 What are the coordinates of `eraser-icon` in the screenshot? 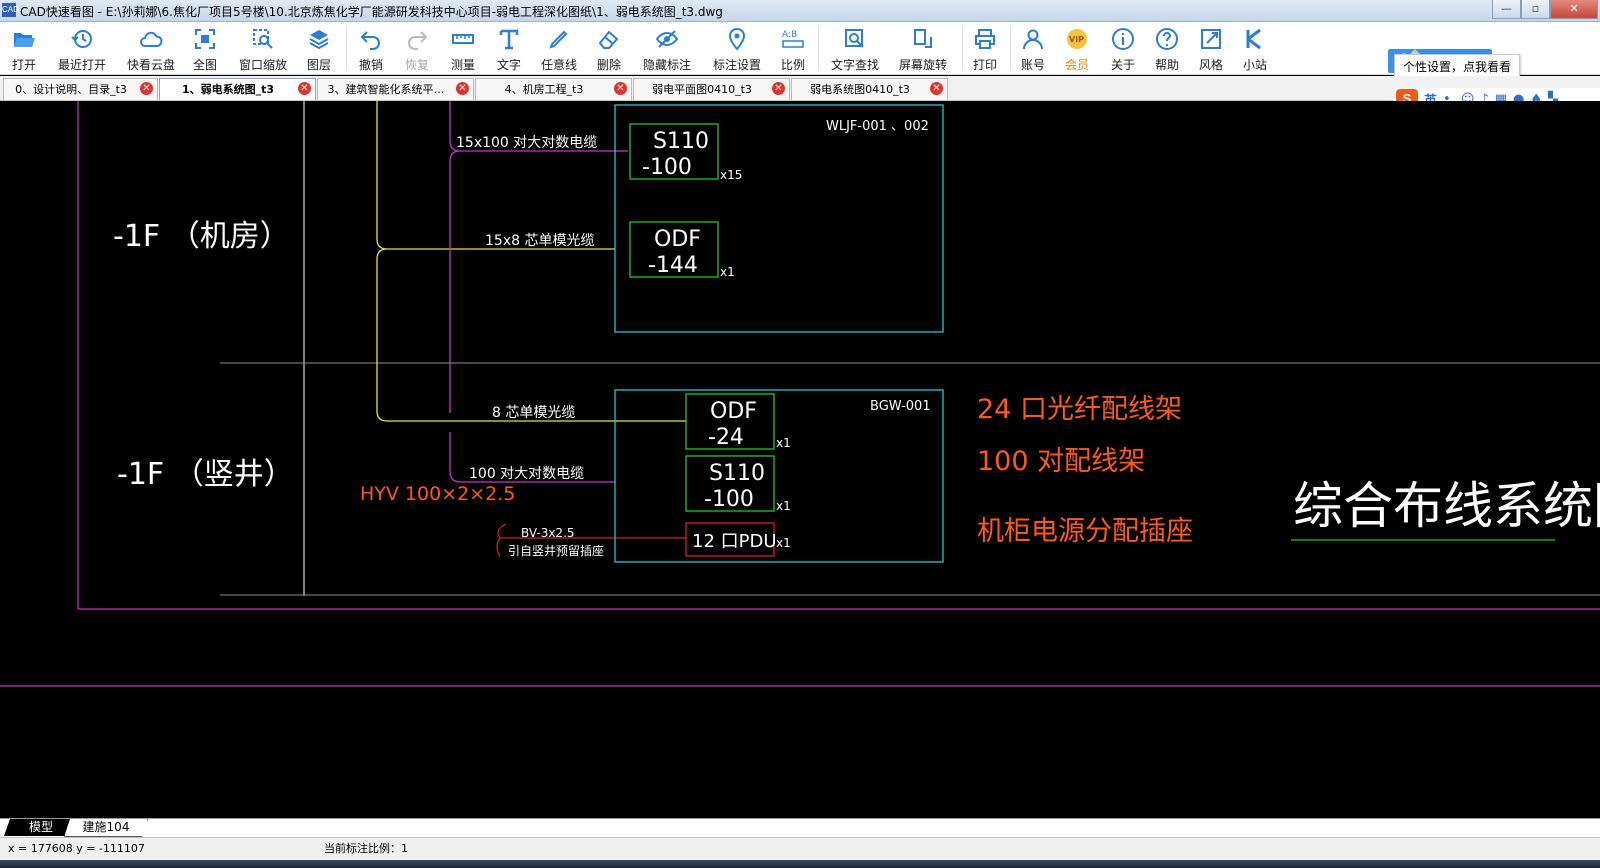 It's located at (608, 39).